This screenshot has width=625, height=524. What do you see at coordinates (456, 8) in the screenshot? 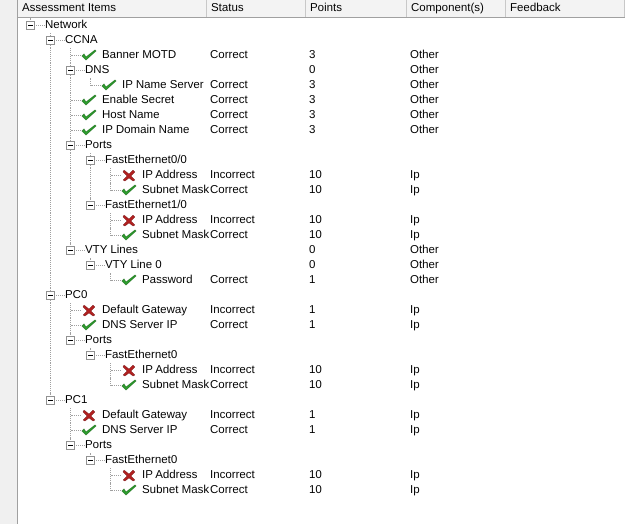
I see `column-header: Component(s)` at bounding box center [456, 8].